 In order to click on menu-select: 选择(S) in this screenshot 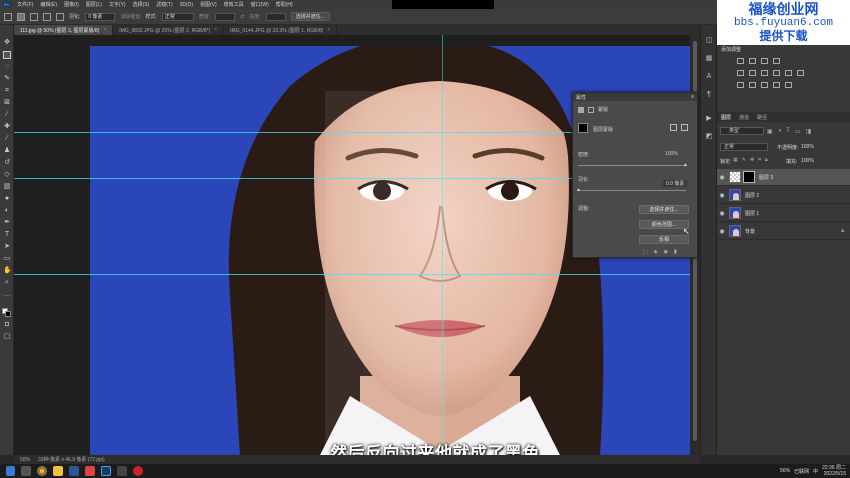, I will do `click(141, 4)`.